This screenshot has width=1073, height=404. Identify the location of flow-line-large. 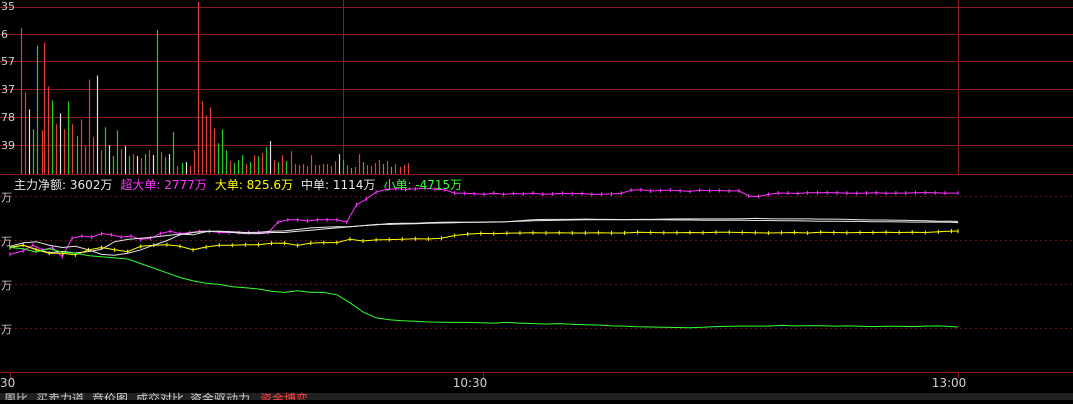
(483, 243).